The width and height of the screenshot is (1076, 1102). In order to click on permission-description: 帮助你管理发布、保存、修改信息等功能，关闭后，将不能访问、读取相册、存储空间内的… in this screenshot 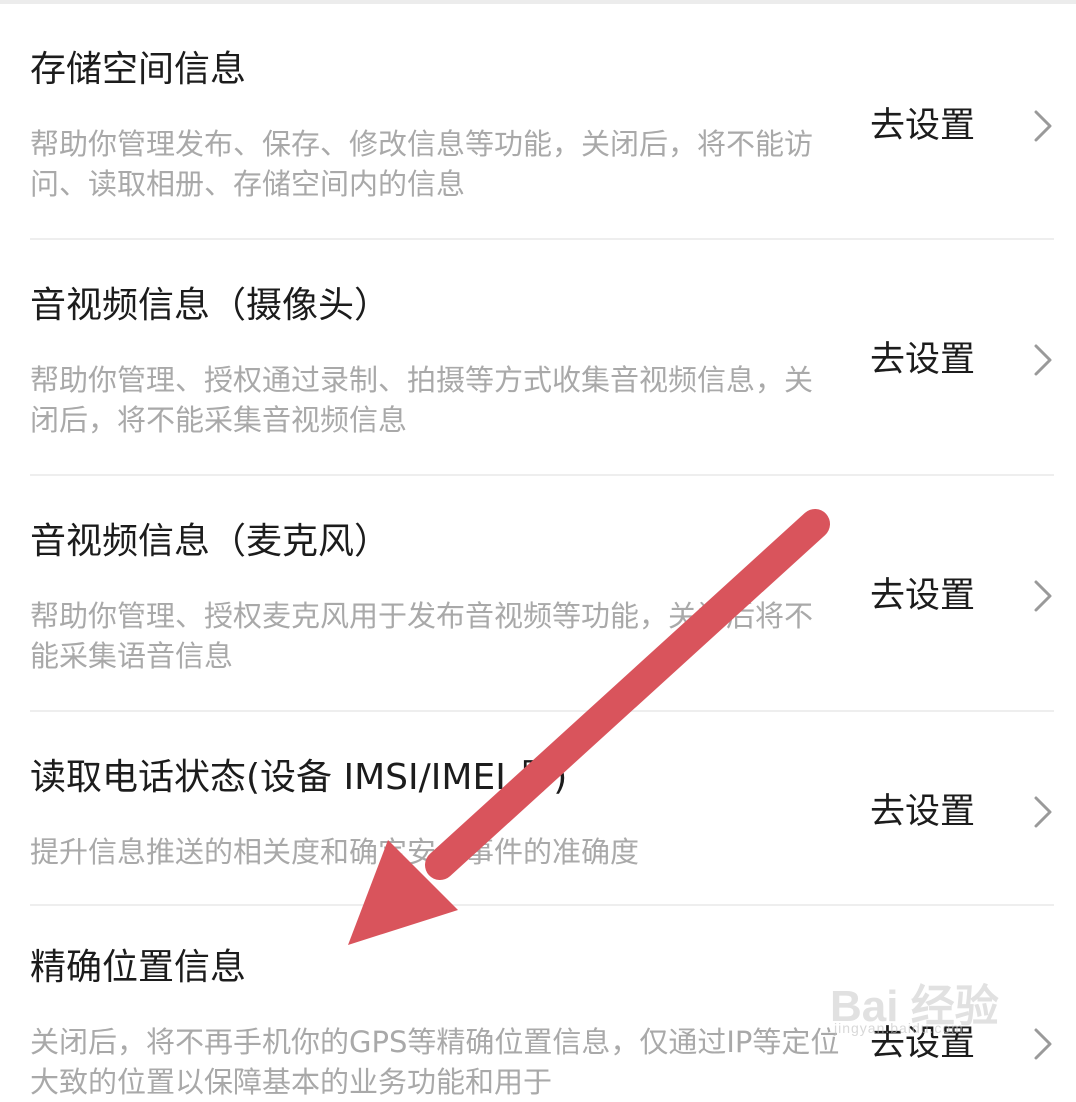, I will do `click(422, 164)`.